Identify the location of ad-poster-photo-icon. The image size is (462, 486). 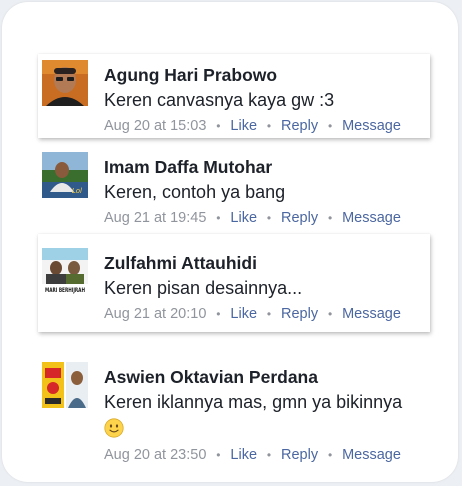
(65, 385).